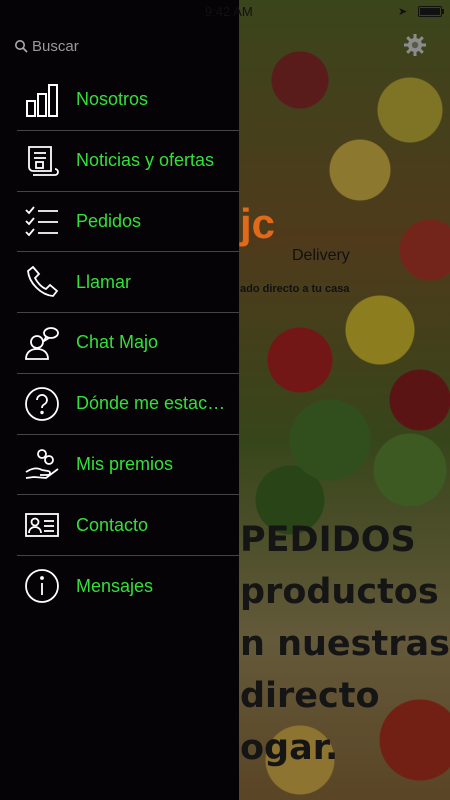 The width and height of the screenshot is (450, 800). Describe the element at coordinates (403, 12) in the screenshot. I see `location-arrow-icon: ➤` at that location.